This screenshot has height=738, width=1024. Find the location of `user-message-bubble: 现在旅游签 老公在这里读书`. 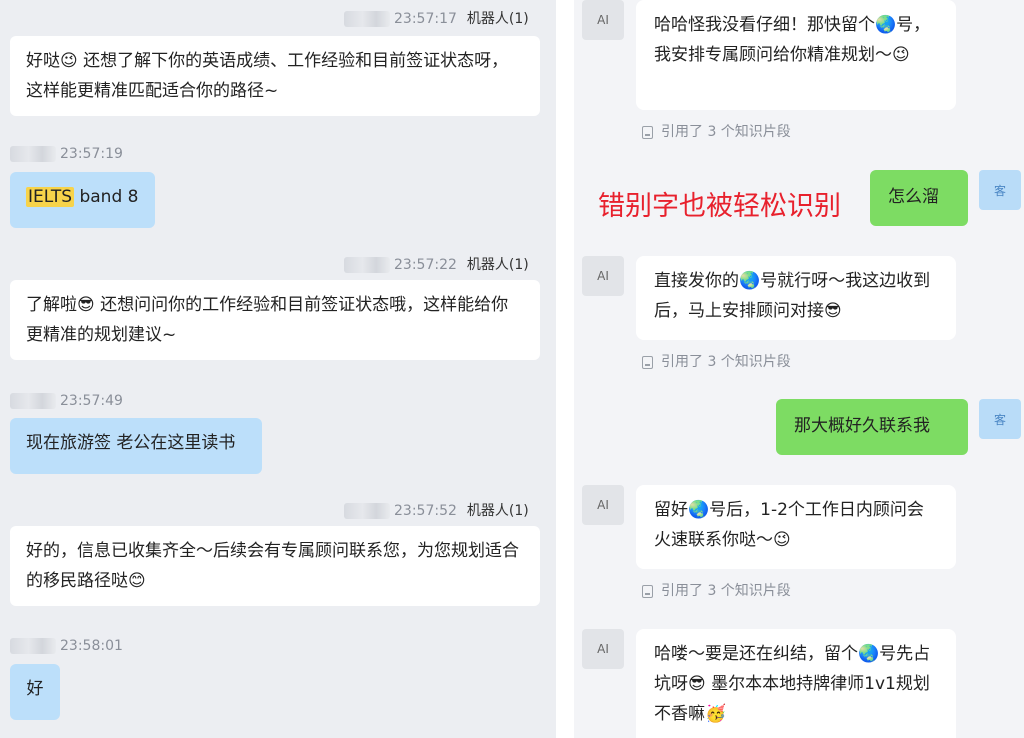

user-message-bubble: 现在旅游签 老公在这里读书 is located at coordinates (136, 446).